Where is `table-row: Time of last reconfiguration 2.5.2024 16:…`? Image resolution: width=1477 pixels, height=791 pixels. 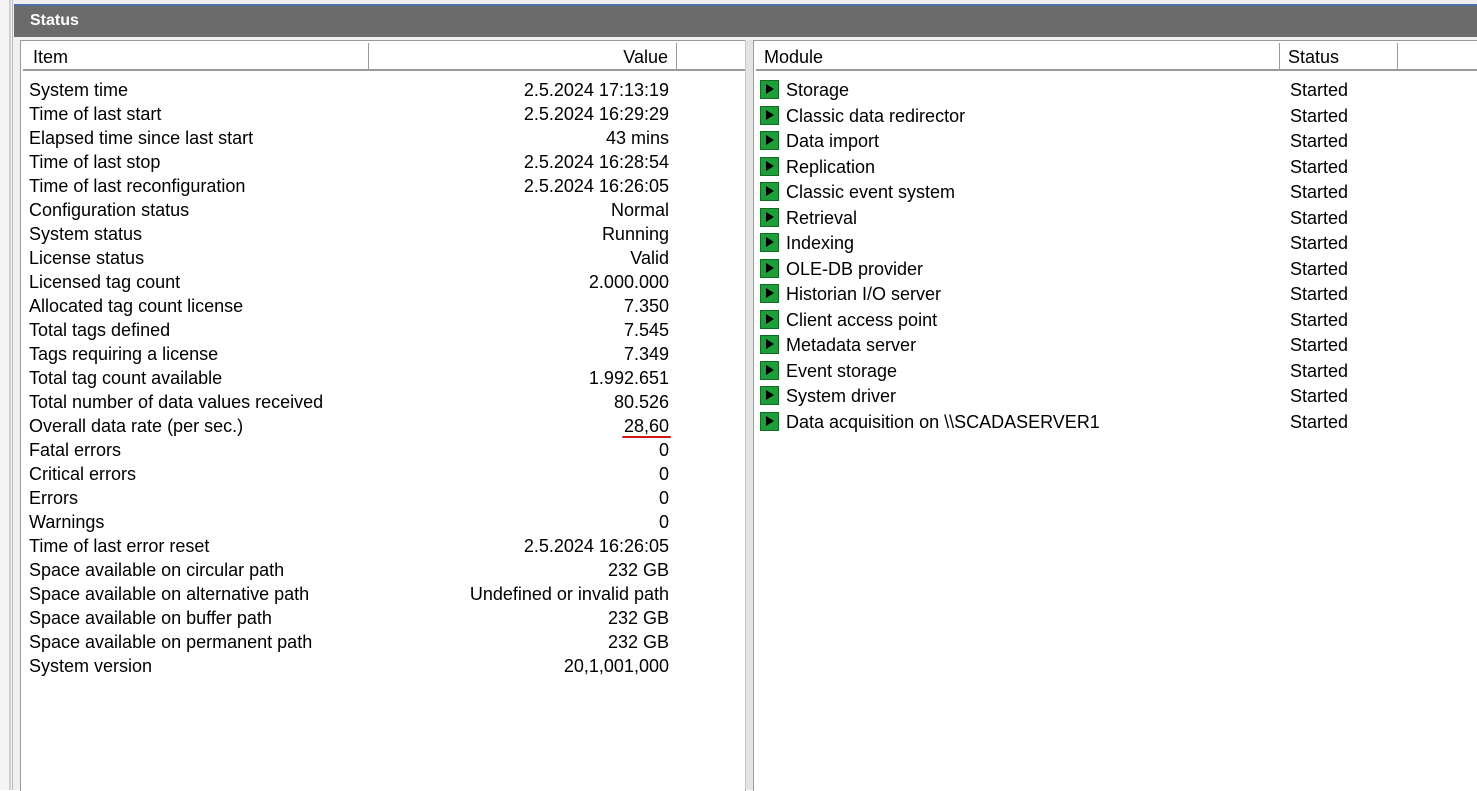 table-row: Time of last reconfiguration 2.5.2024 16:… is located at coordinates (345, 186).